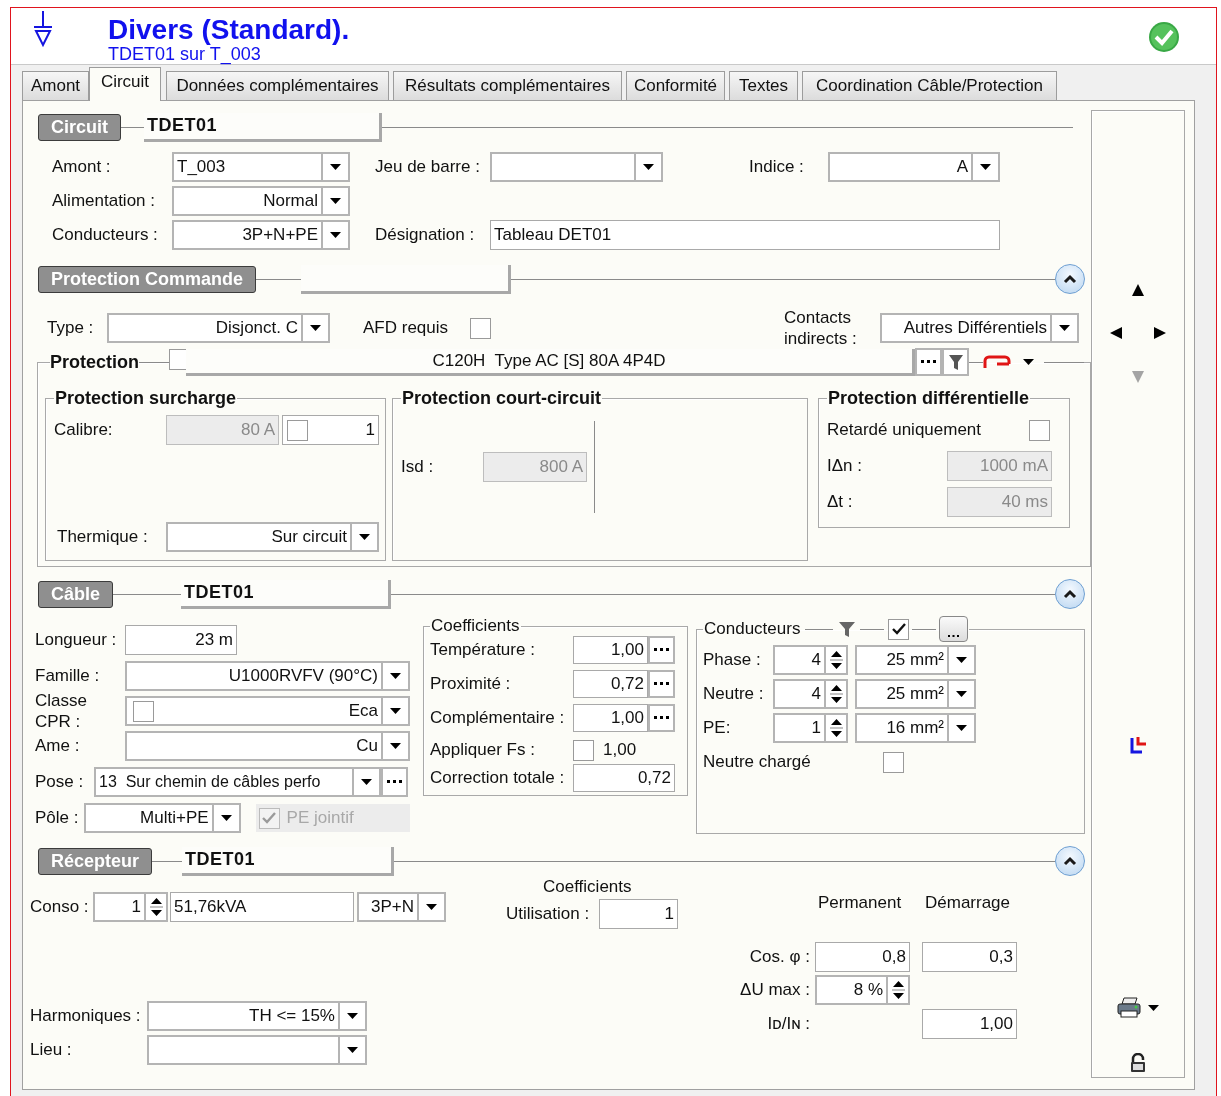  Describe the element at coordinates (929, 85) in the screenshot. I see `tab: Coordination Câble/Protection` at that location.